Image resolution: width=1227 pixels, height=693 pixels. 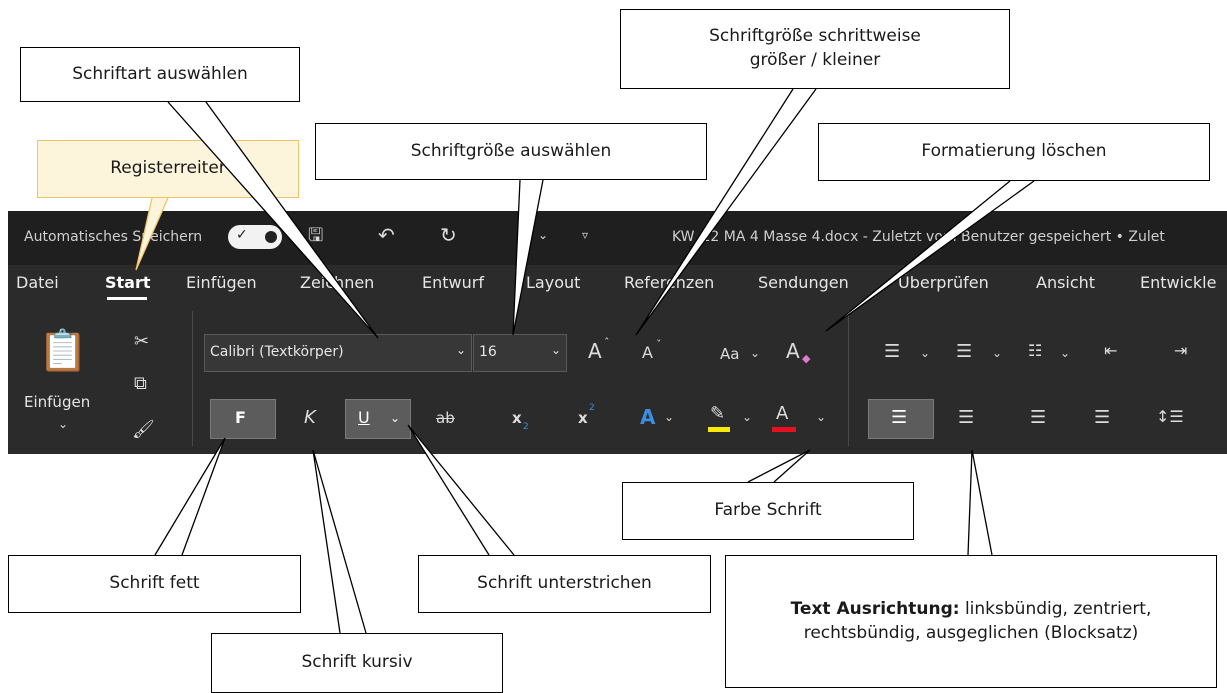 I want to click on callout-text-line: Schriftgröße schrittweise, so click(x=815, y=36).